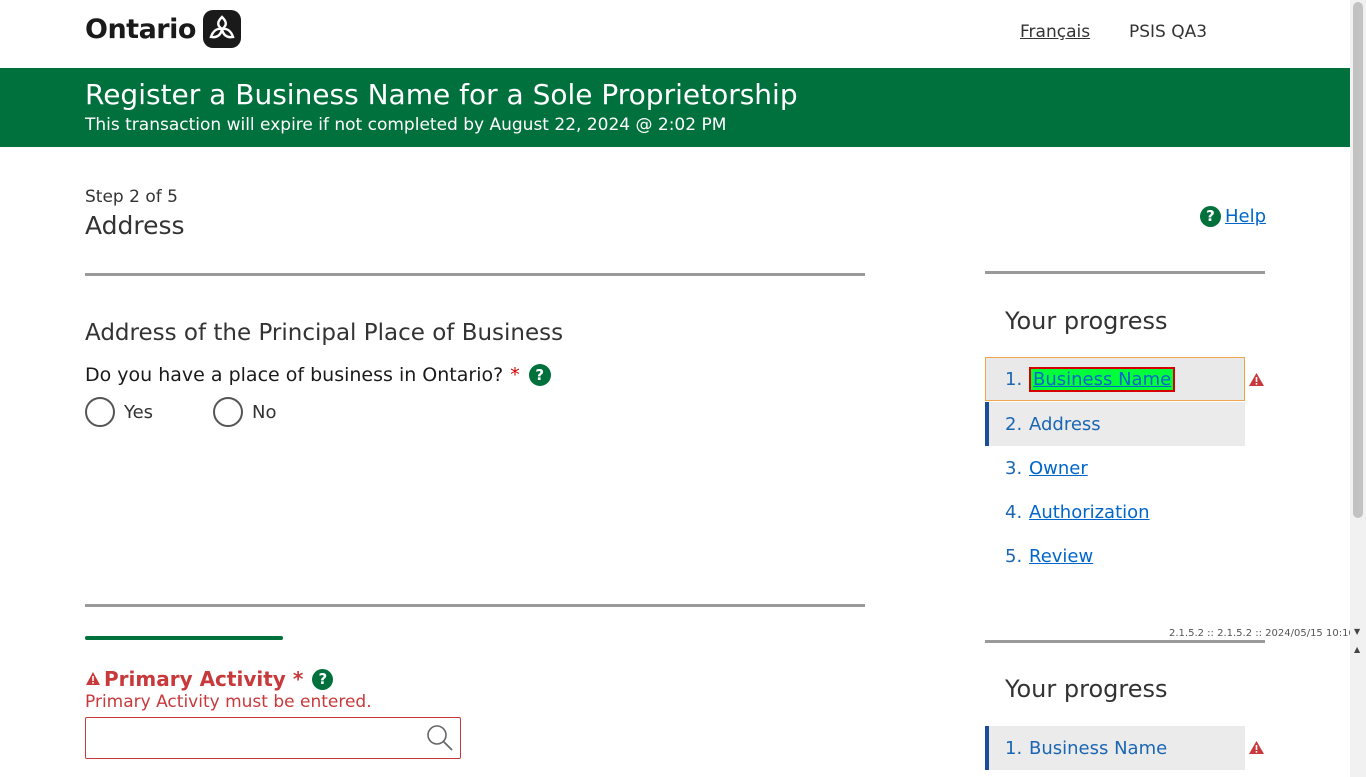  I want to click on primary-activity-error: Primary Activity must be entered., so click(228, 702).